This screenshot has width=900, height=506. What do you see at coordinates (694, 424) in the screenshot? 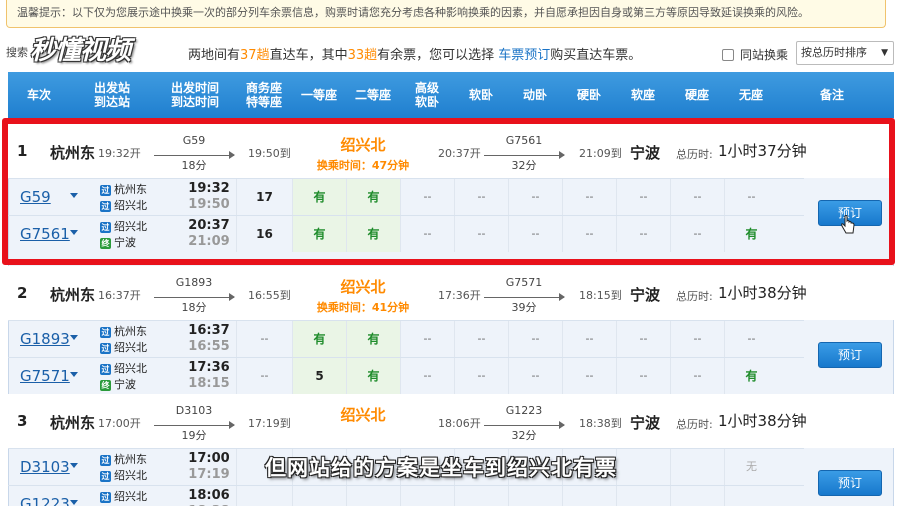
I see `total-duration-label: 总历时:` at bounding box center [694, 424].